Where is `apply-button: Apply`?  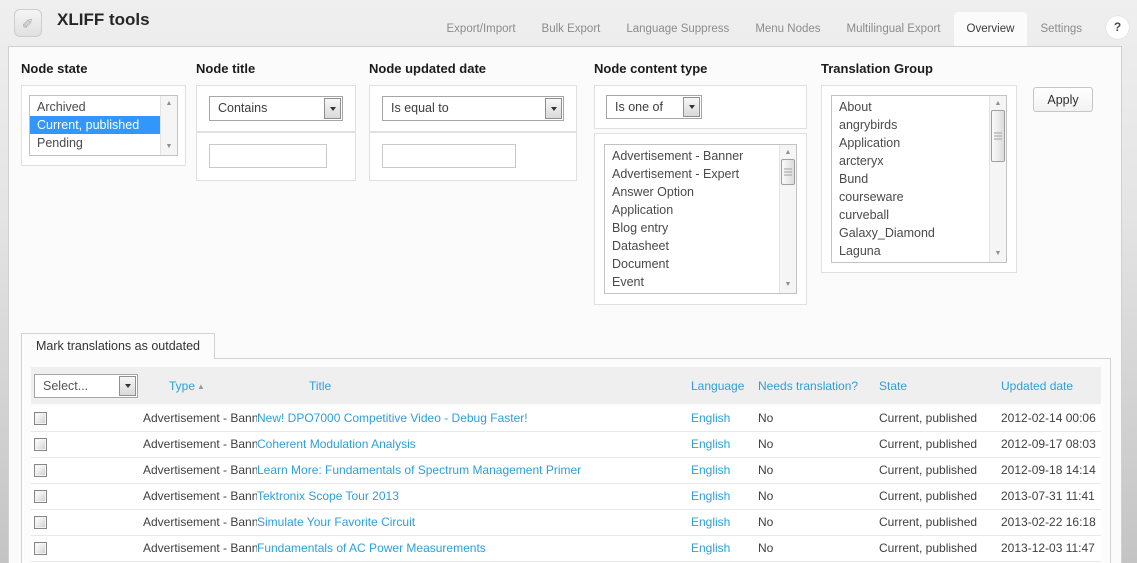 apply-button: Apply is located at coordinates (1063, 99).